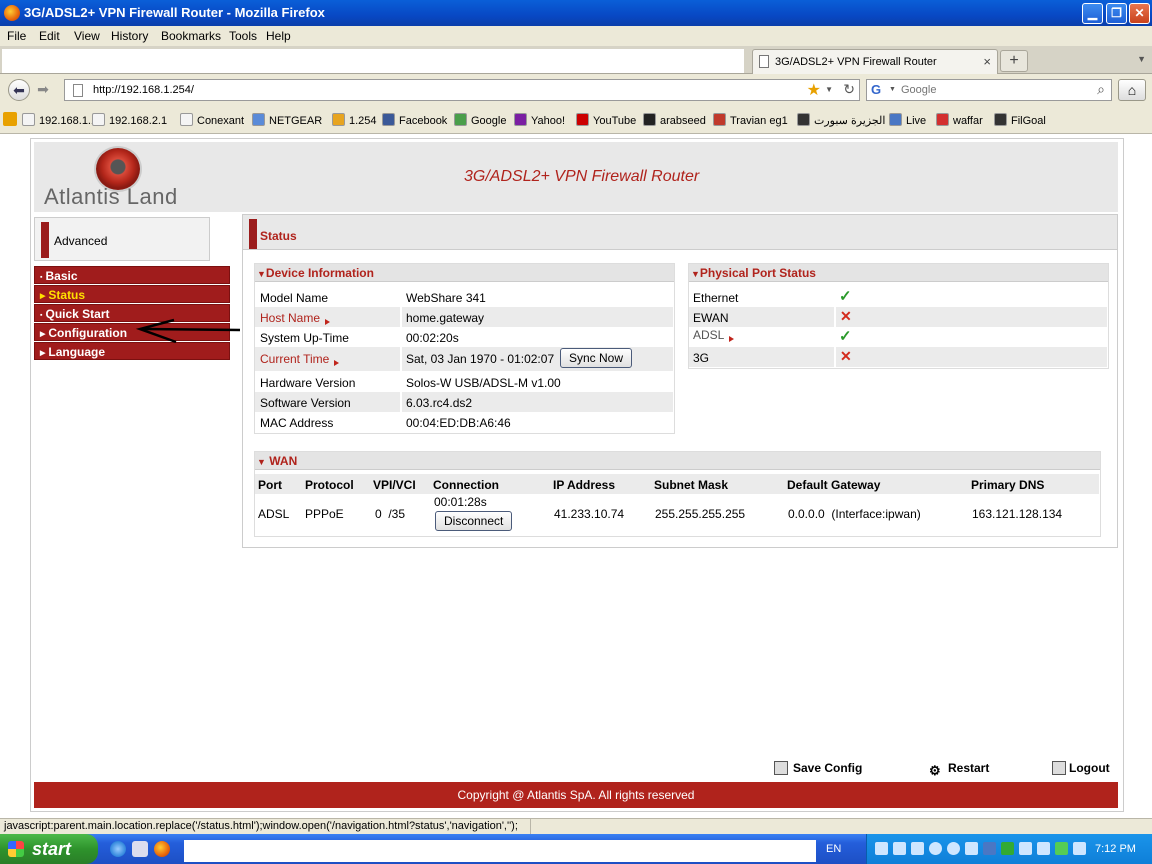  Describe the element at coordinates (879, 90) in the screenshot. I see `google-icon: G` at that location.